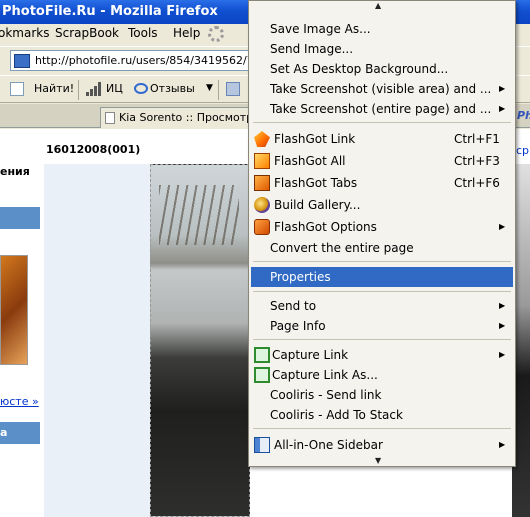 This screenshot has height=517, width=530. I want to click on menu-send-to: Send to ▶, so click(382, 306).